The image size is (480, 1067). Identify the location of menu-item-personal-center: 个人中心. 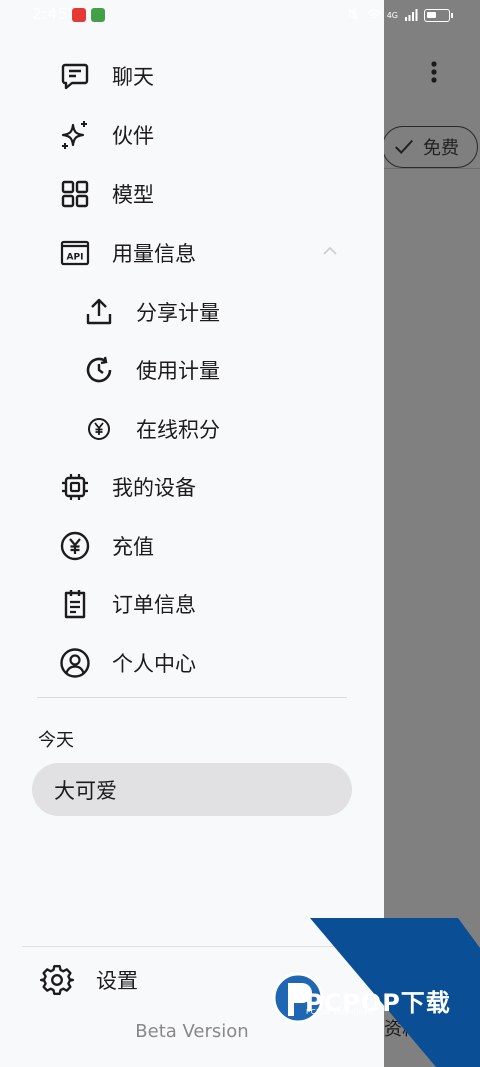
(126, 663).